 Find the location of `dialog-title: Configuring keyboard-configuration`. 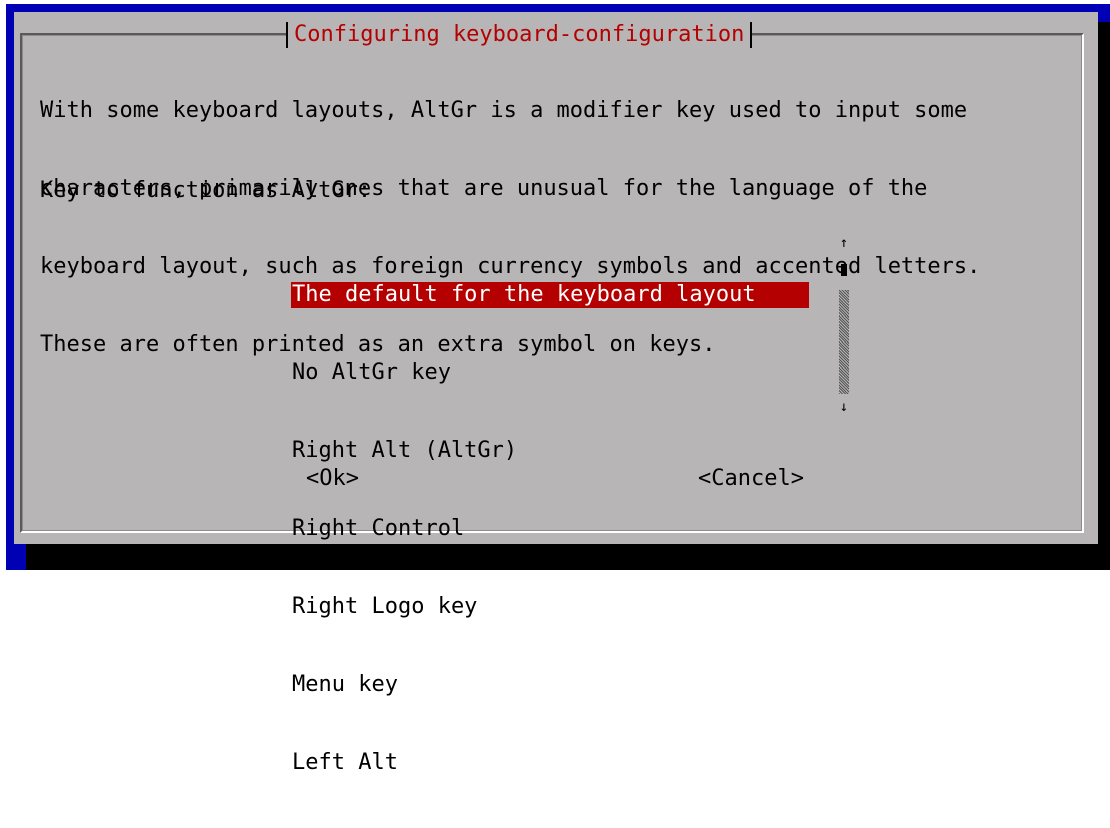

dialog-title: Configuring keyboard-configuration is located at coordinates (519, 34).